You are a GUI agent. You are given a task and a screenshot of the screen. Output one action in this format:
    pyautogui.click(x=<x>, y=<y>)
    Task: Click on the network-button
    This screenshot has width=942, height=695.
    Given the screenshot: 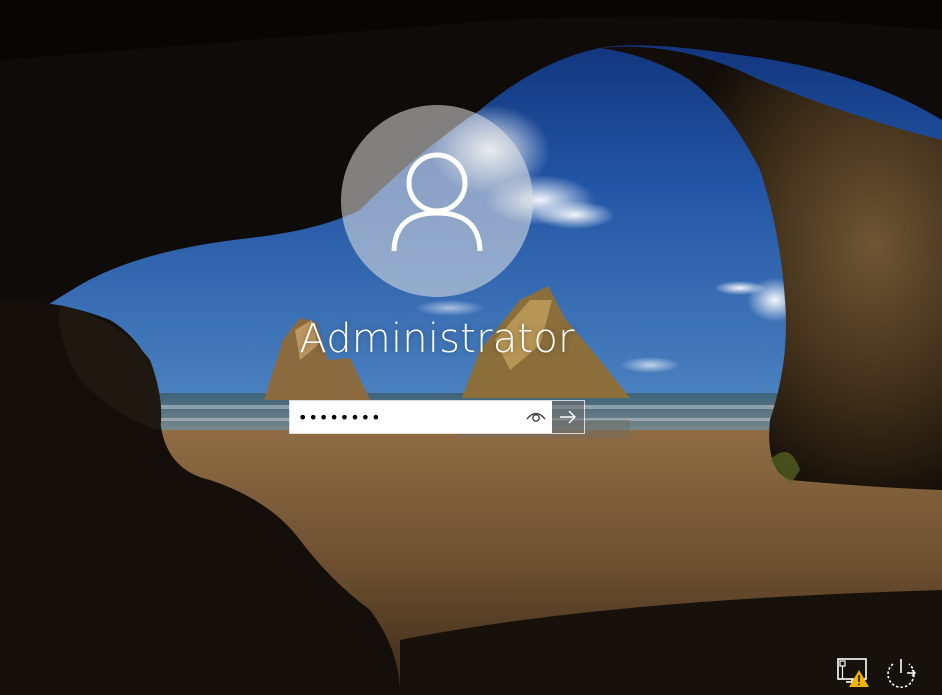 What is the action you would take?
    pyautogui.click(x=853, y=673)
    